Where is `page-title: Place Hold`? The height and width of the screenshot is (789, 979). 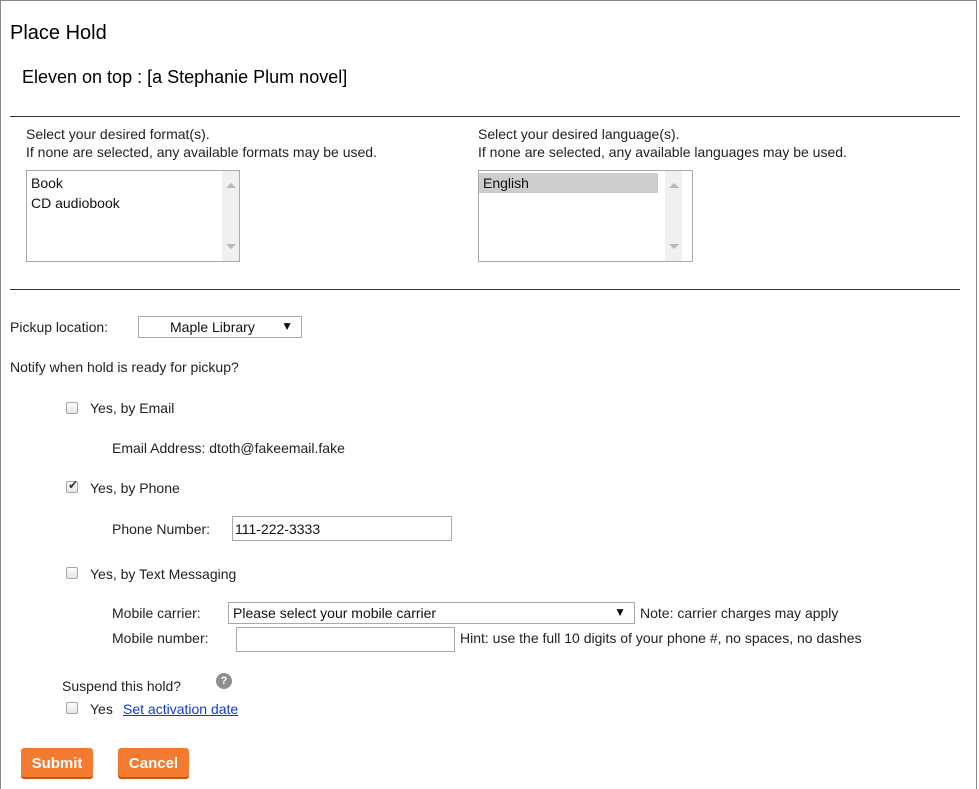
page-title: Place Hold is located at coordinates (58, 33).